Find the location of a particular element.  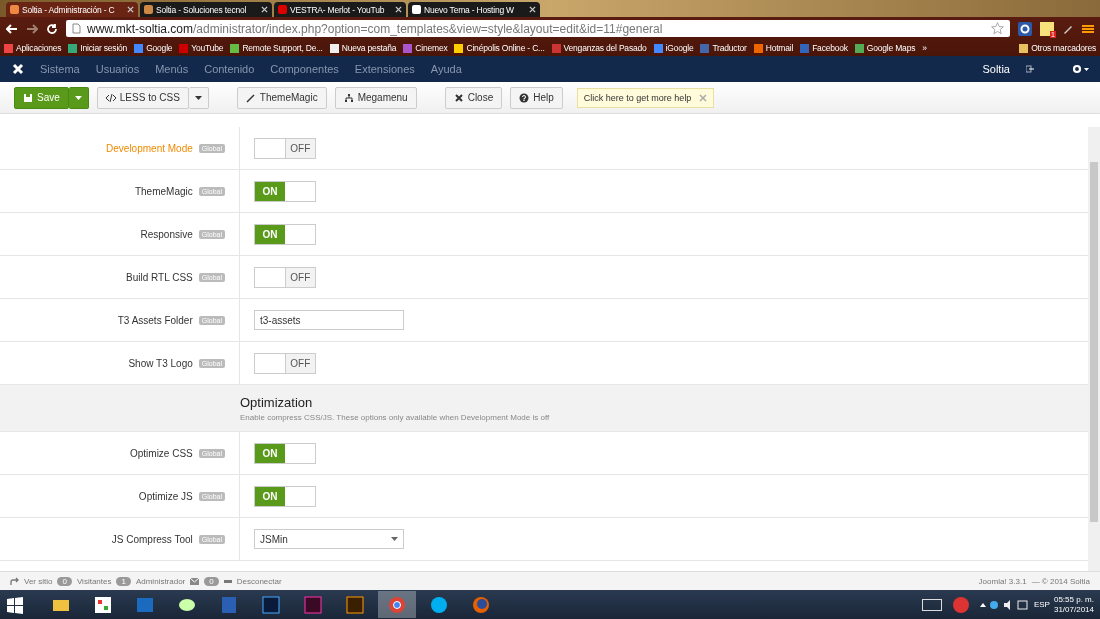

bookmark: iGoogle is located at coordinates (673, 48).